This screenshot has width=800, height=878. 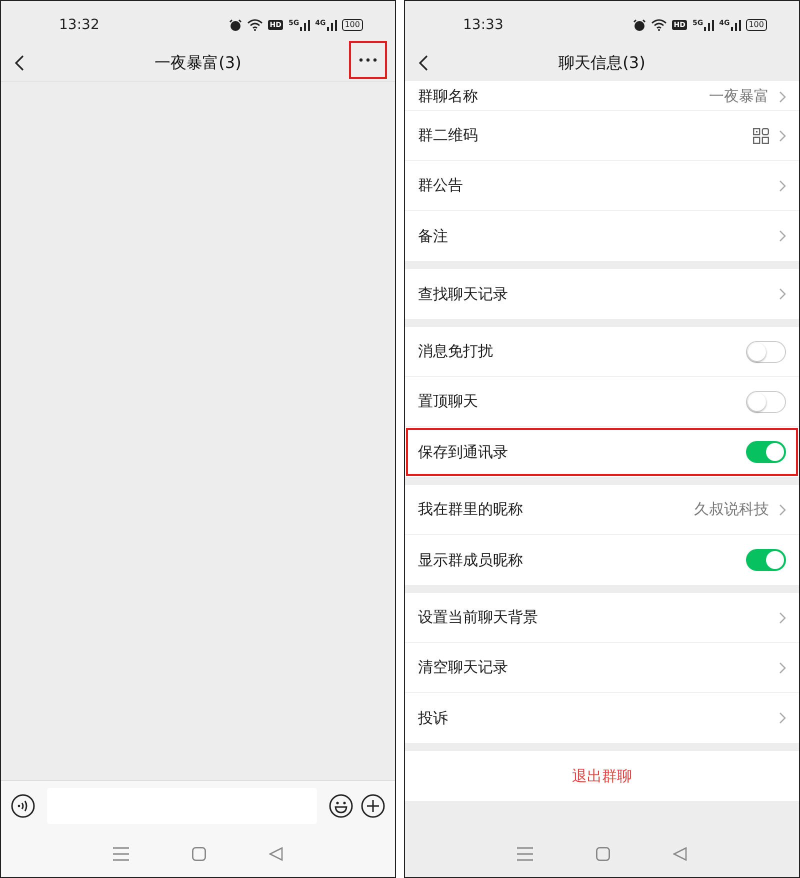 I want to click on row-label: 群二维码, so click(x=448, y=135).